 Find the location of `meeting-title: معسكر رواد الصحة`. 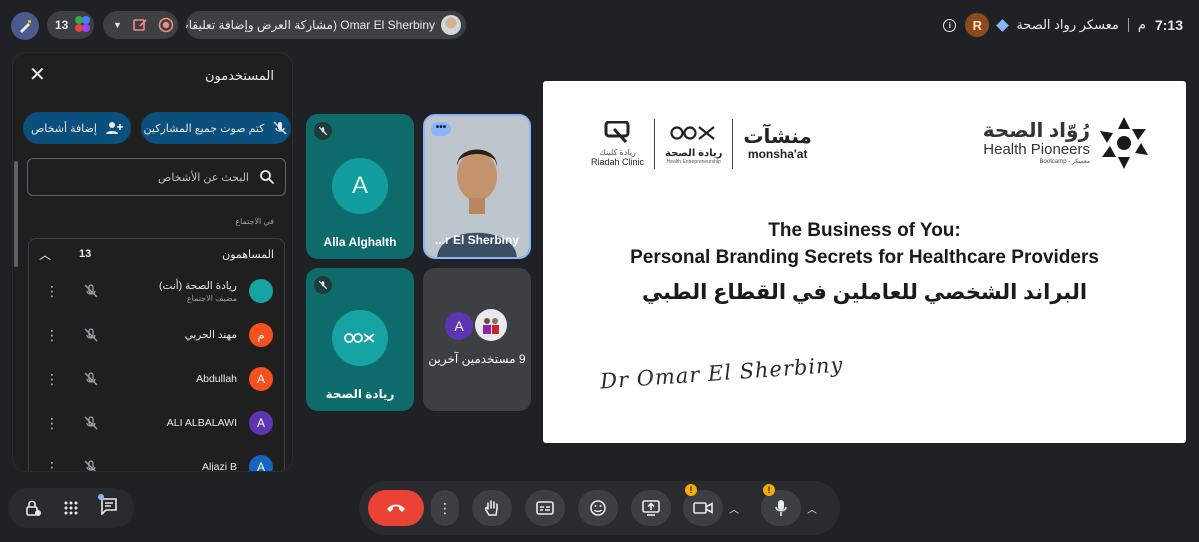

meeting-title: معسكر رواد الصحة is located at coordinates (1067, 24).